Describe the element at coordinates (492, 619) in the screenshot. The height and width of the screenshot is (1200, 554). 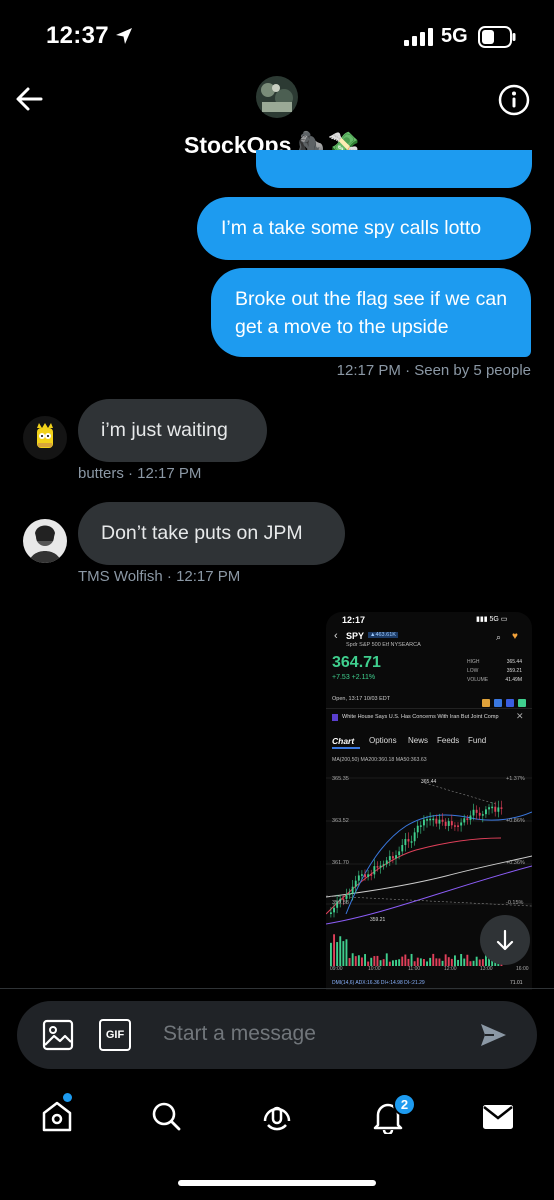
I see `attach-status-icons: ▮▮▮ 5G ▭` at that location.